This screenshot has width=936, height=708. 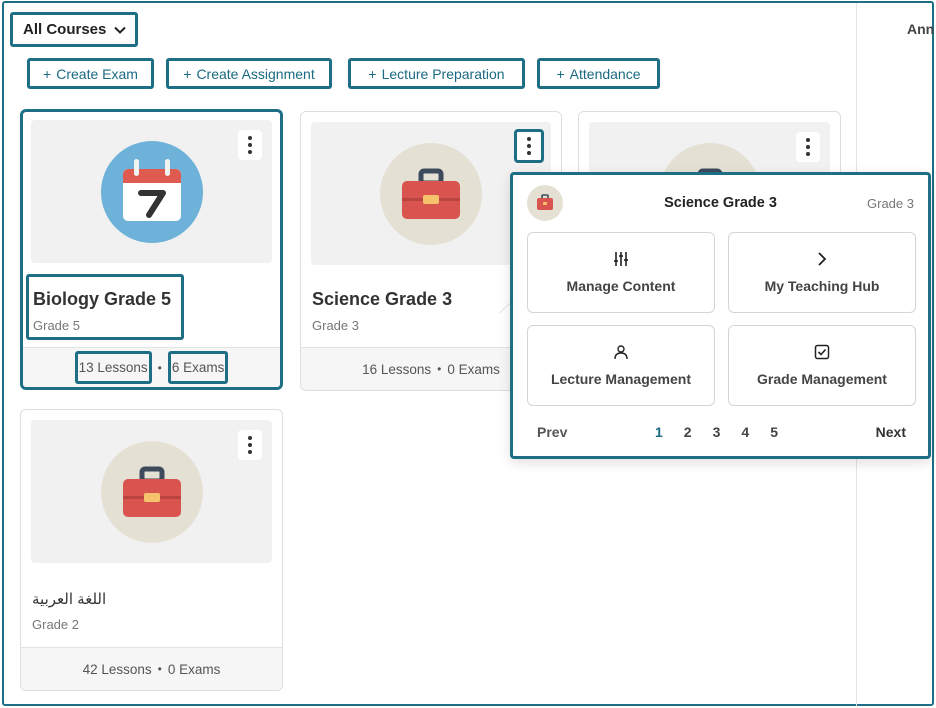 I want to click on announcements-label: Announcements, so click(x=920, y=29).